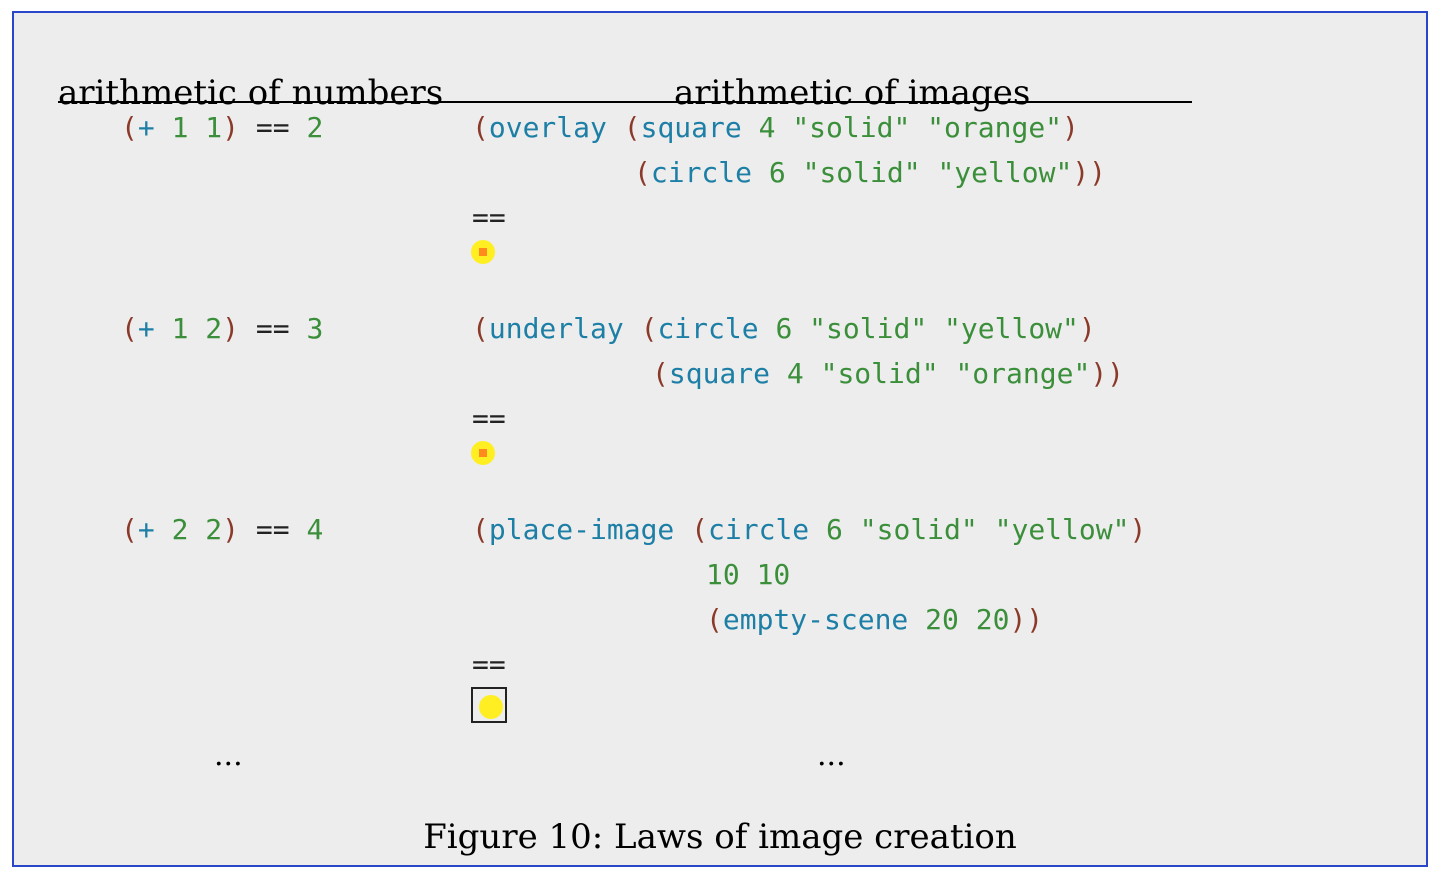 This screenshot has height=882, width=1442. Describe the element at coordinates (489, 418) in the screenshot. I see `equals-2: ==` at that location.